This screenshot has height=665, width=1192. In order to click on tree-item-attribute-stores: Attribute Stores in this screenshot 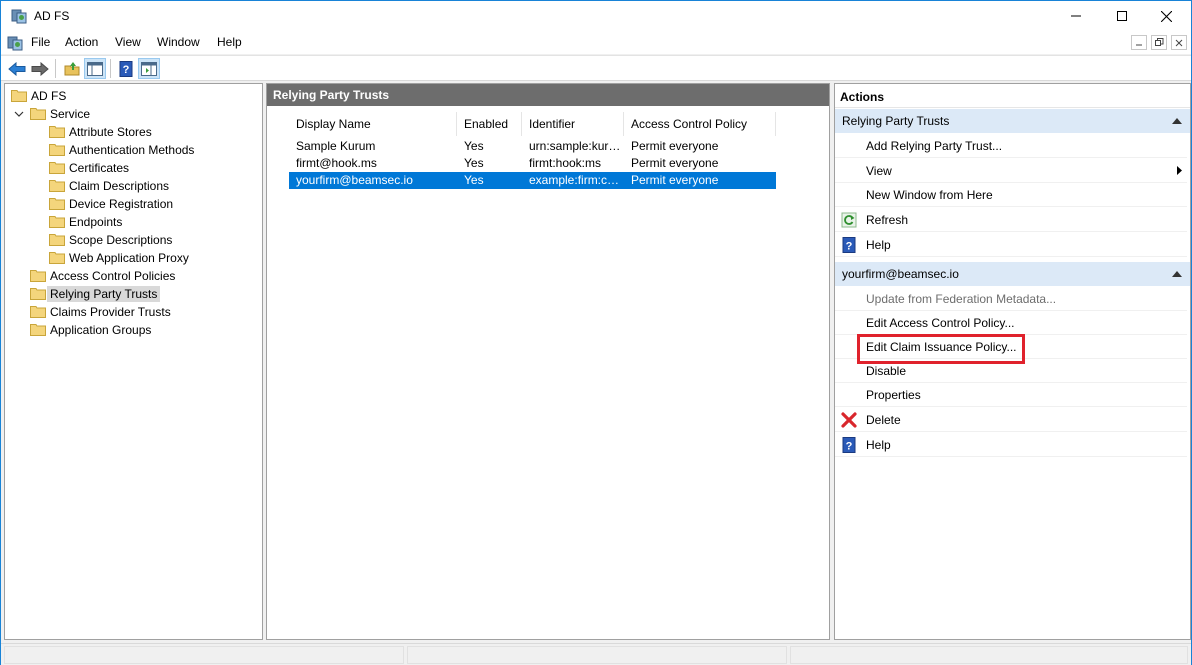, I will do `click(100, 131)`.